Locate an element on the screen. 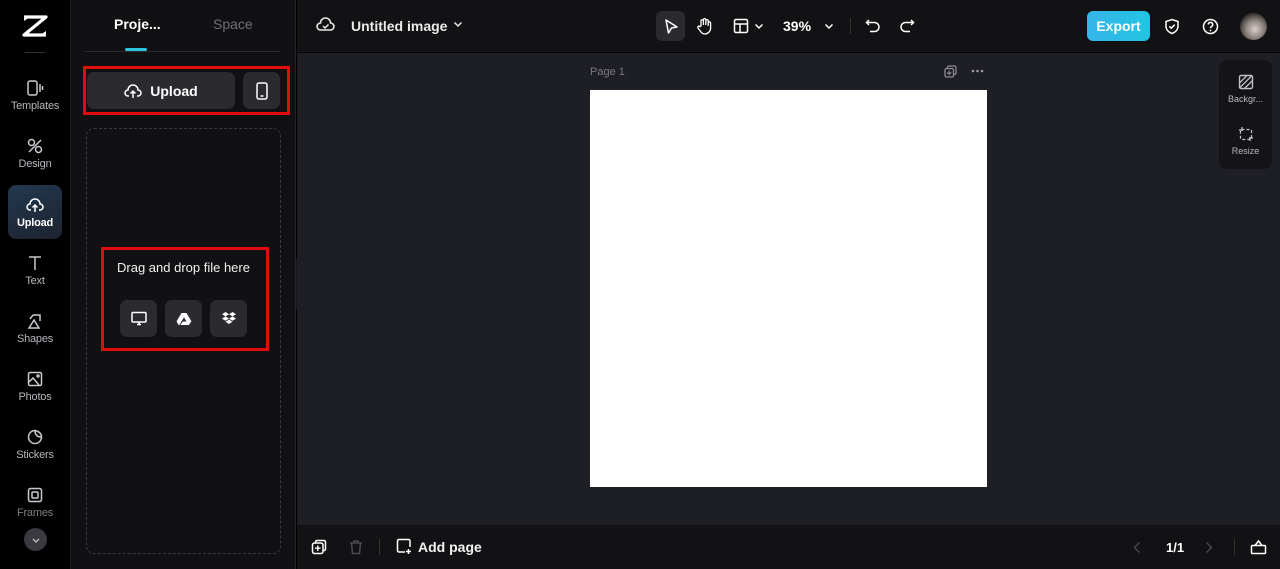 This screenshot has height=569, width=1280. toolbar-divider is located at coordinates (850, 26).